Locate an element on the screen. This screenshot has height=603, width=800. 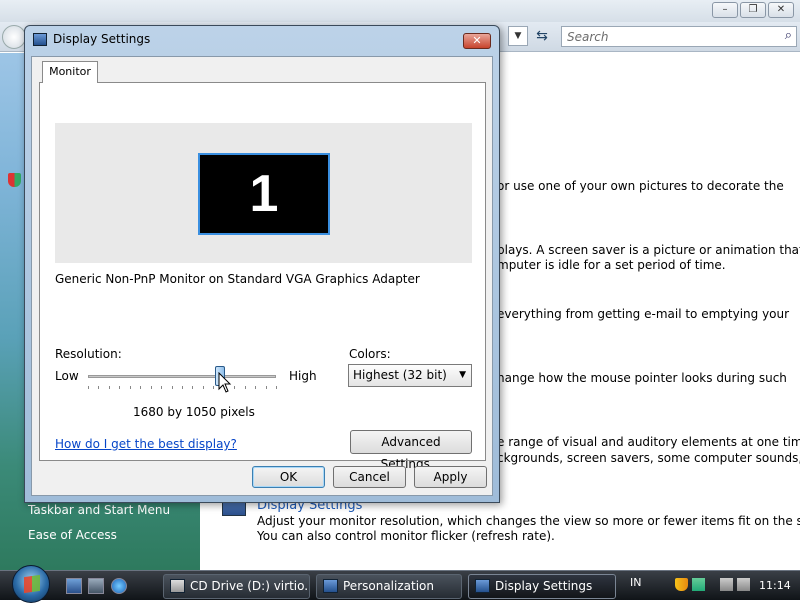
address-dropdown-button: ▼ is located at coordinates (518, 36).